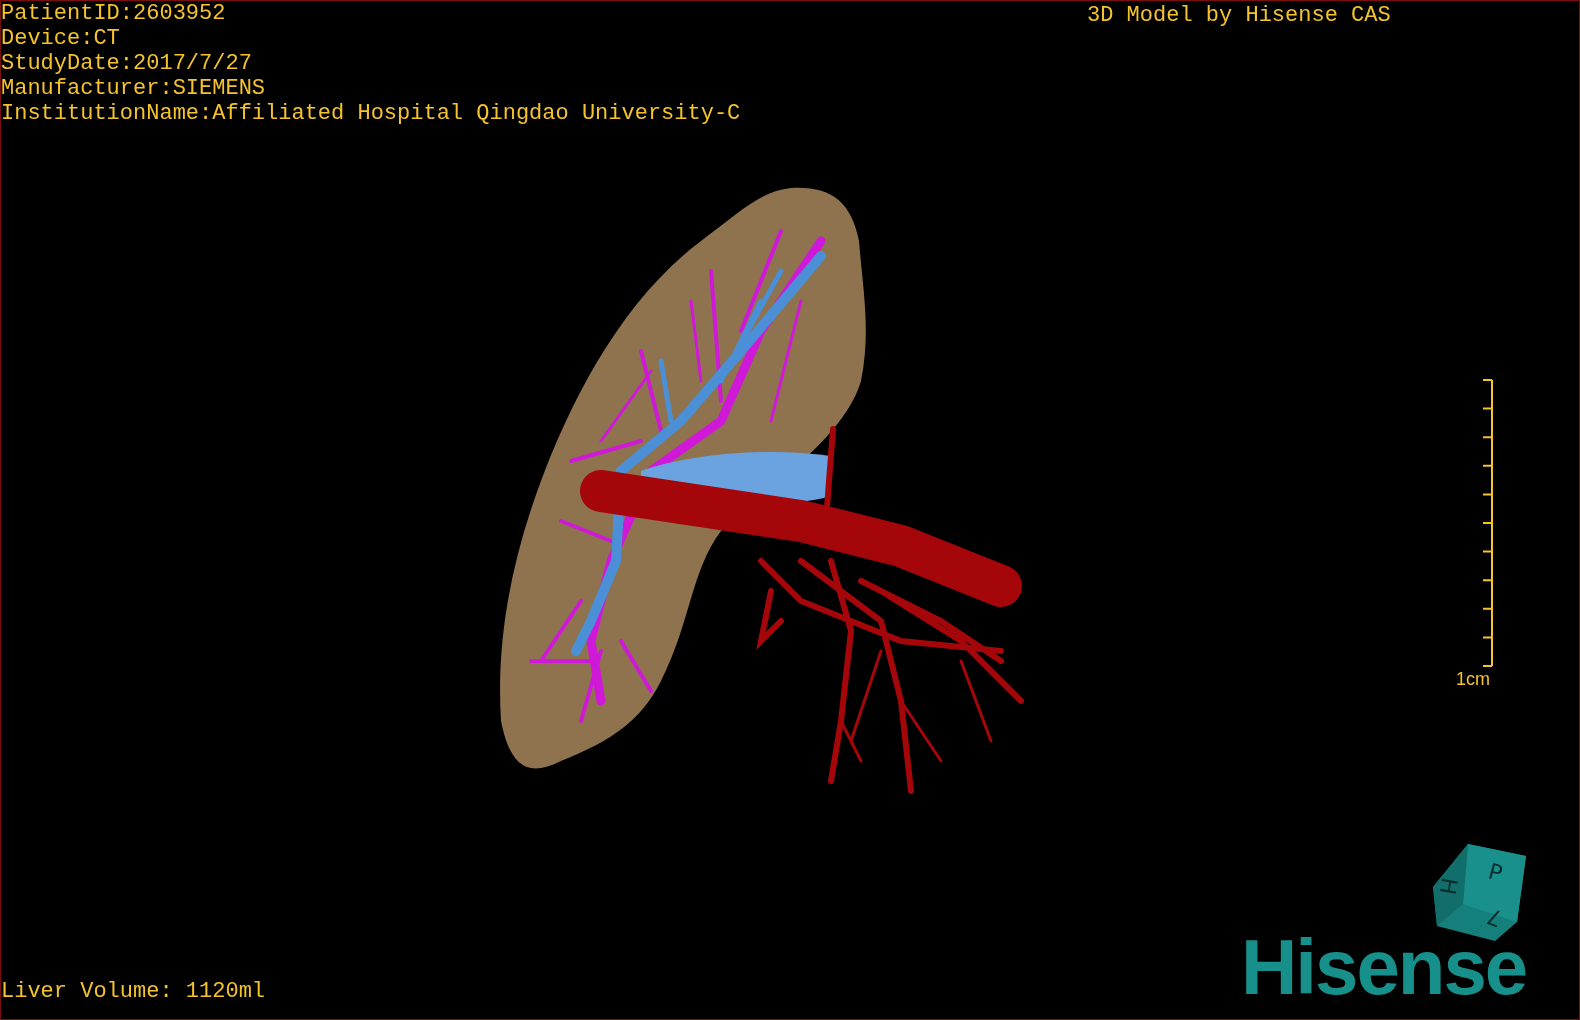  I want to click on viewer-title: 3D Model by Hisense CAS, so click(1239, 15).